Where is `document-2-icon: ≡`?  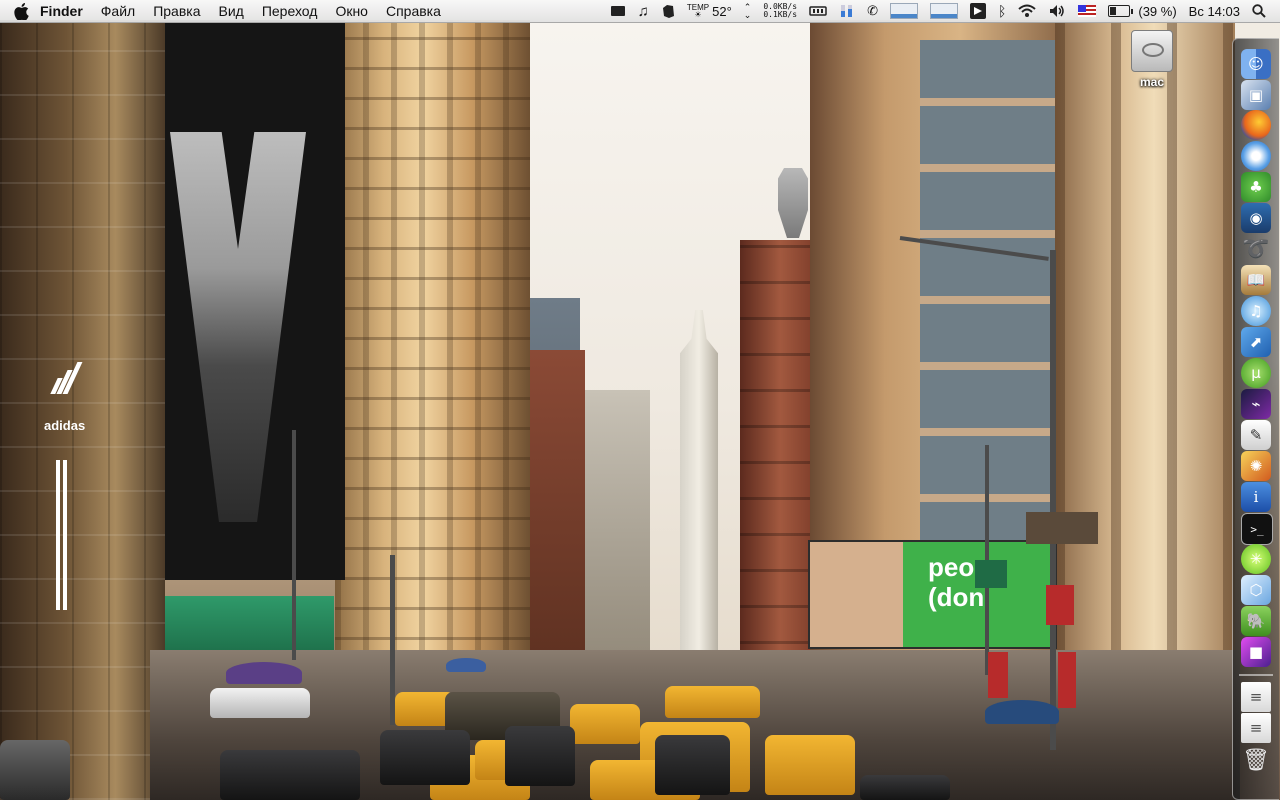 document-2-icon: ≡ is located at coordinates (1256, 728).